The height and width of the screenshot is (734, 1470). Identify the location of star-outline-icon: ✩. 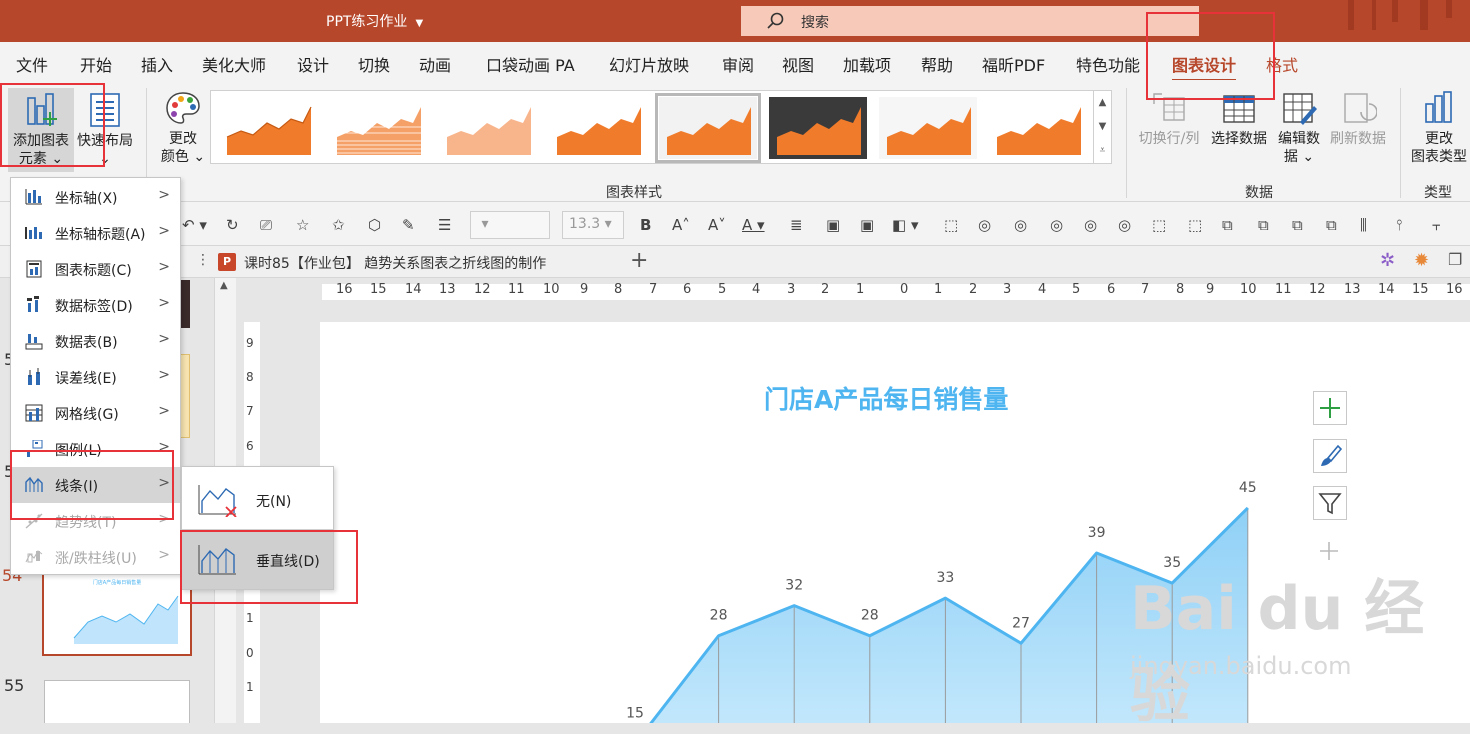
(338, 225).